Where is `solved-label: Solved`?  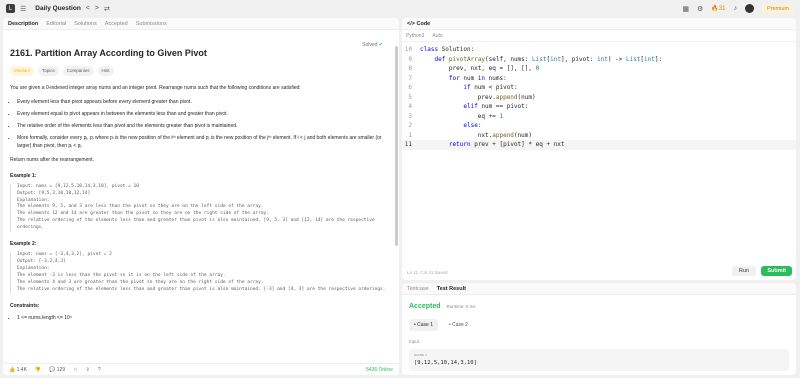 solved-label: Solved is located at coordinates (370, 45).